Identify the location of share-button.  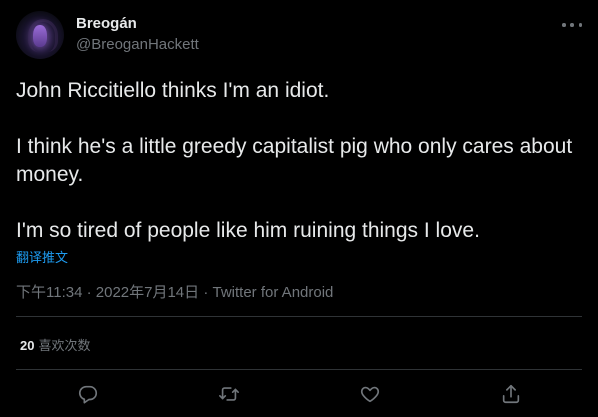
(511, 394).